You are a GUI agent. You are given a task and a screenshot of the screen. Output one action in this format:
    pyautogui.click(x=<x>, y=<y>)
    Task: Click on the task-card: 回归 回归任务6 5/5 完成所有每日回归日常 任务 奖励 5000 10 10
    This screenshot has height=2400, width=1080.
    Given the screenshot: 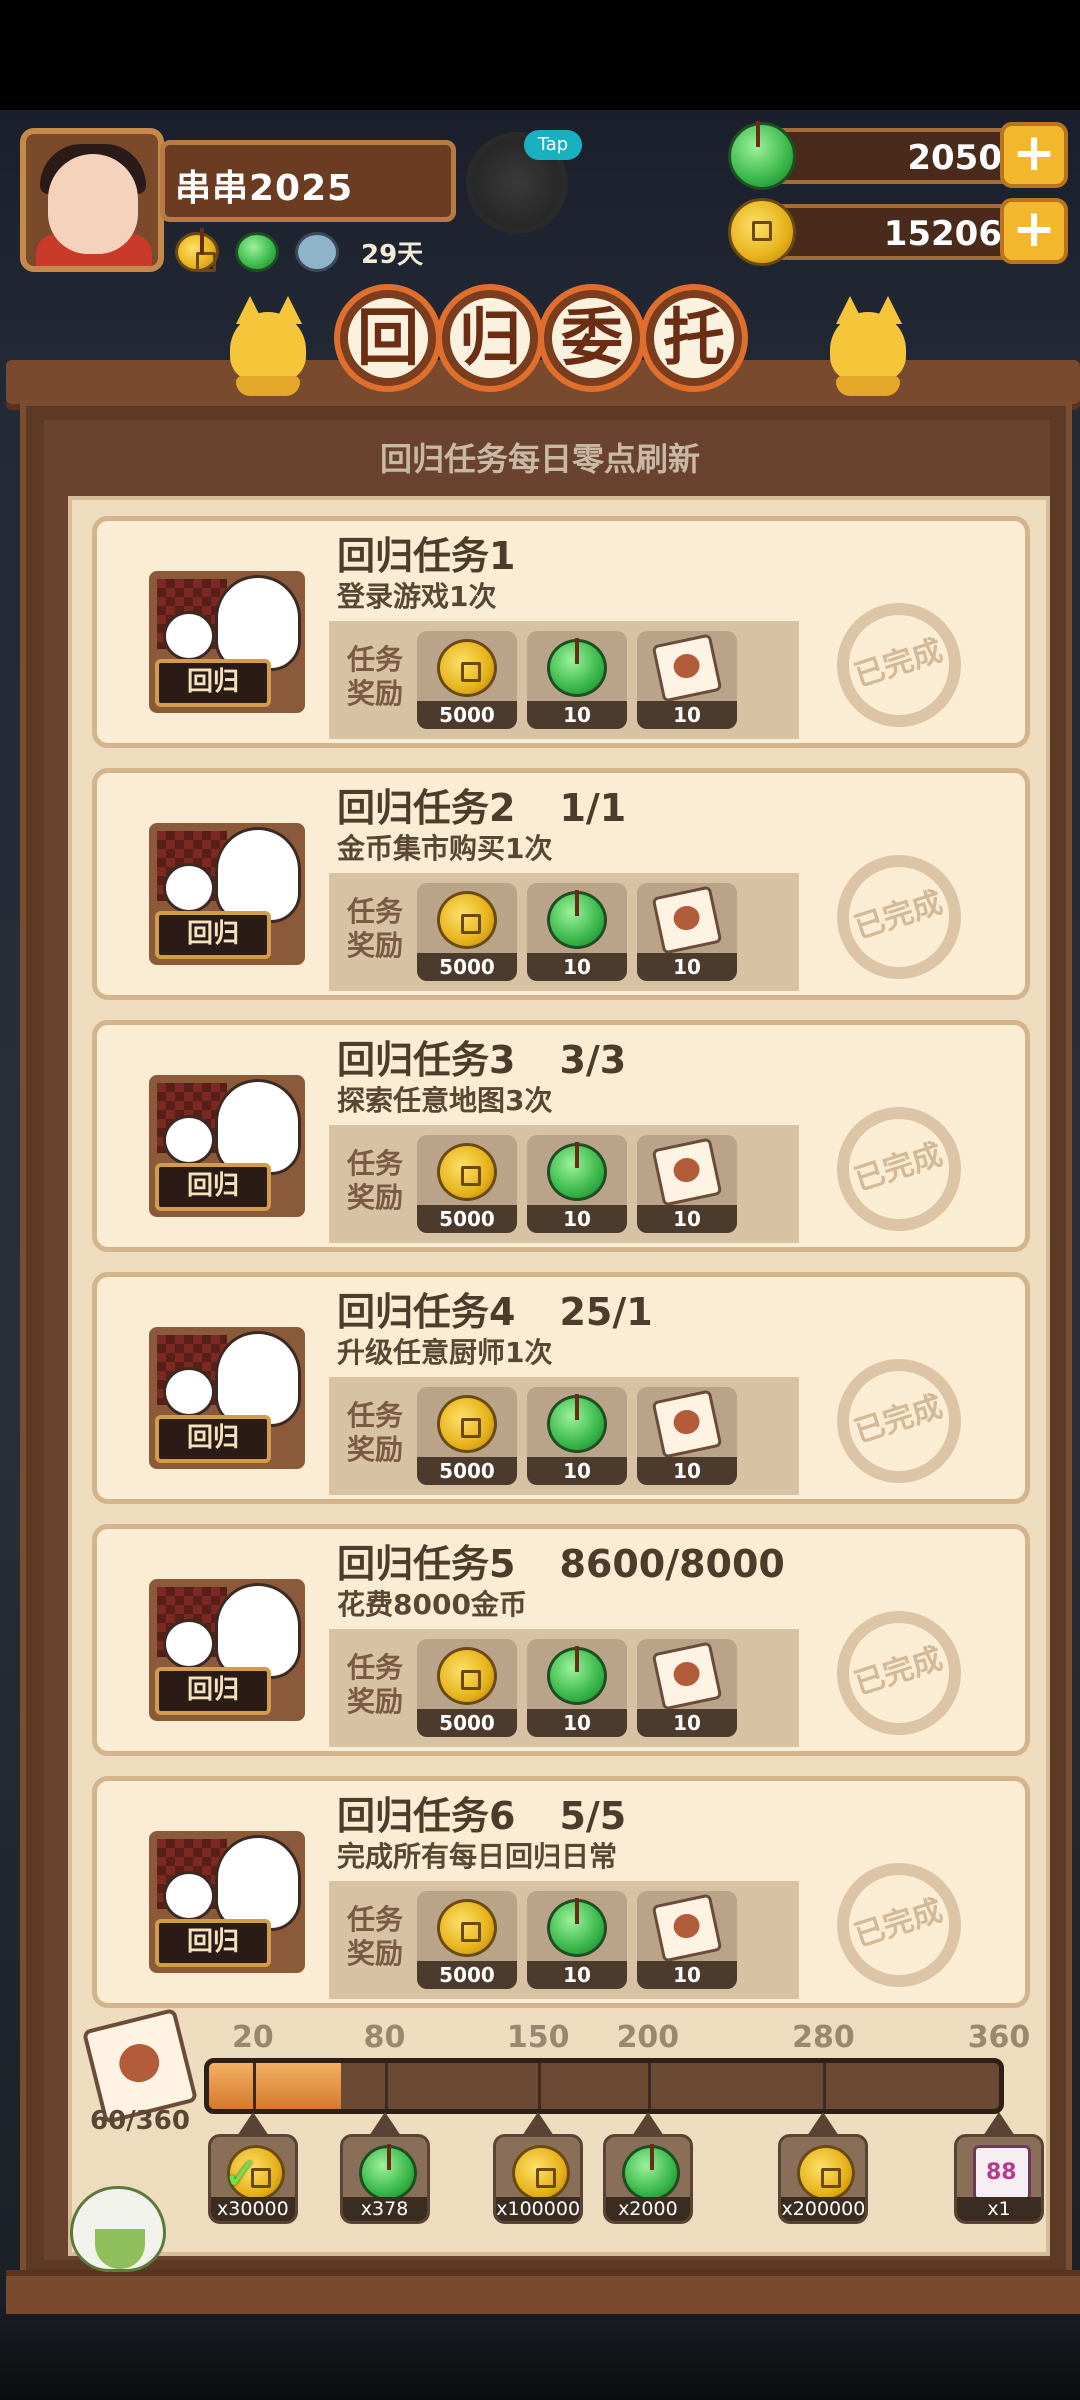 What is the action you would take?
    pyautogui.click(x=561, y=1892)
    